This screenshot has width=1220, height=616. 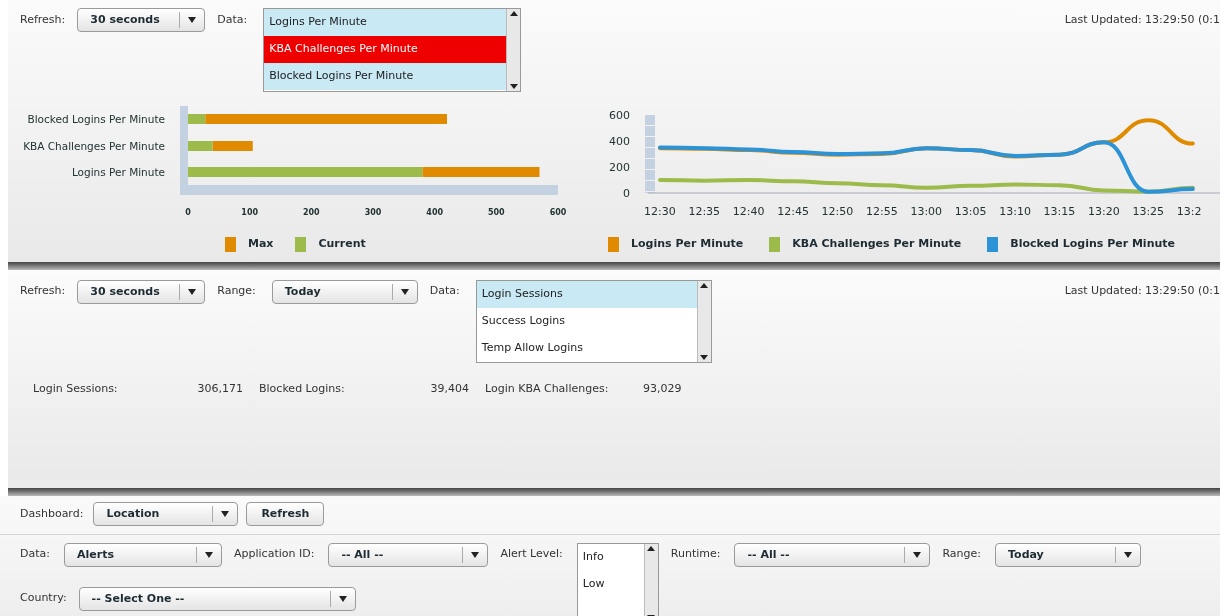 I want to click on list-item: KBA Challenges Per Minute, so click(x=385, y=49).